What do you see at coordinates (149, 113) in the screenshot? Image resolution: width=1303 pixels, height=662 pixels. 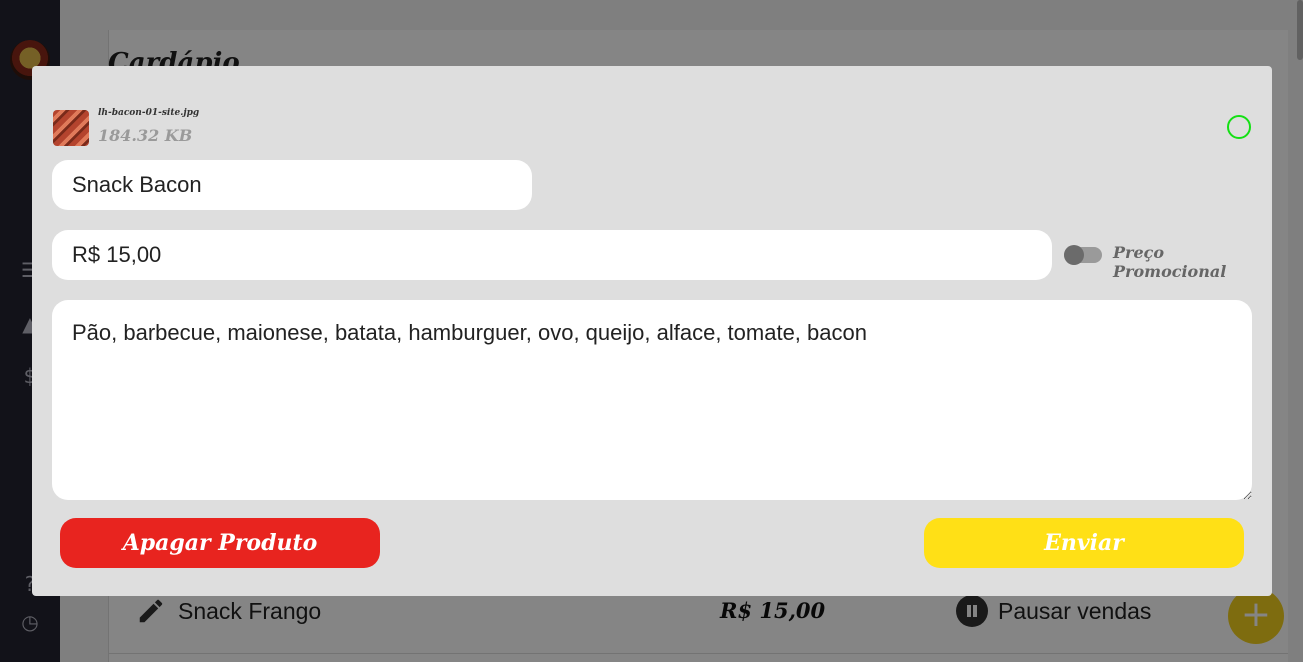 I see `file-name: lh-bacon-01-site.jpg` at bounding box center [149, 113].